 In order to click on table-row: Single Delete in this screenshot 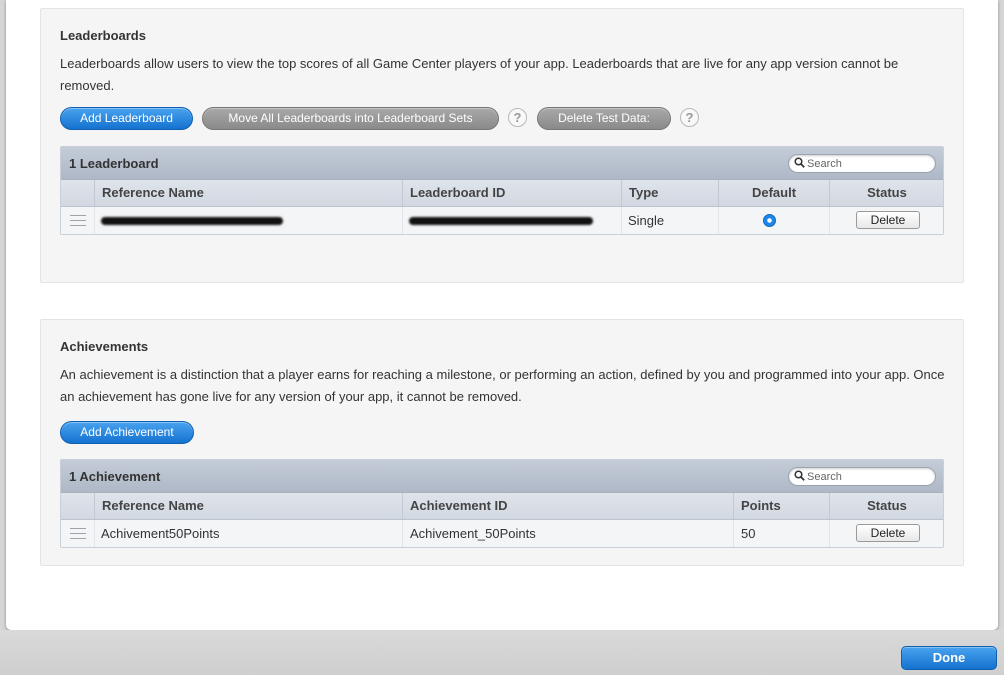, I will do `click(502, 220)`.